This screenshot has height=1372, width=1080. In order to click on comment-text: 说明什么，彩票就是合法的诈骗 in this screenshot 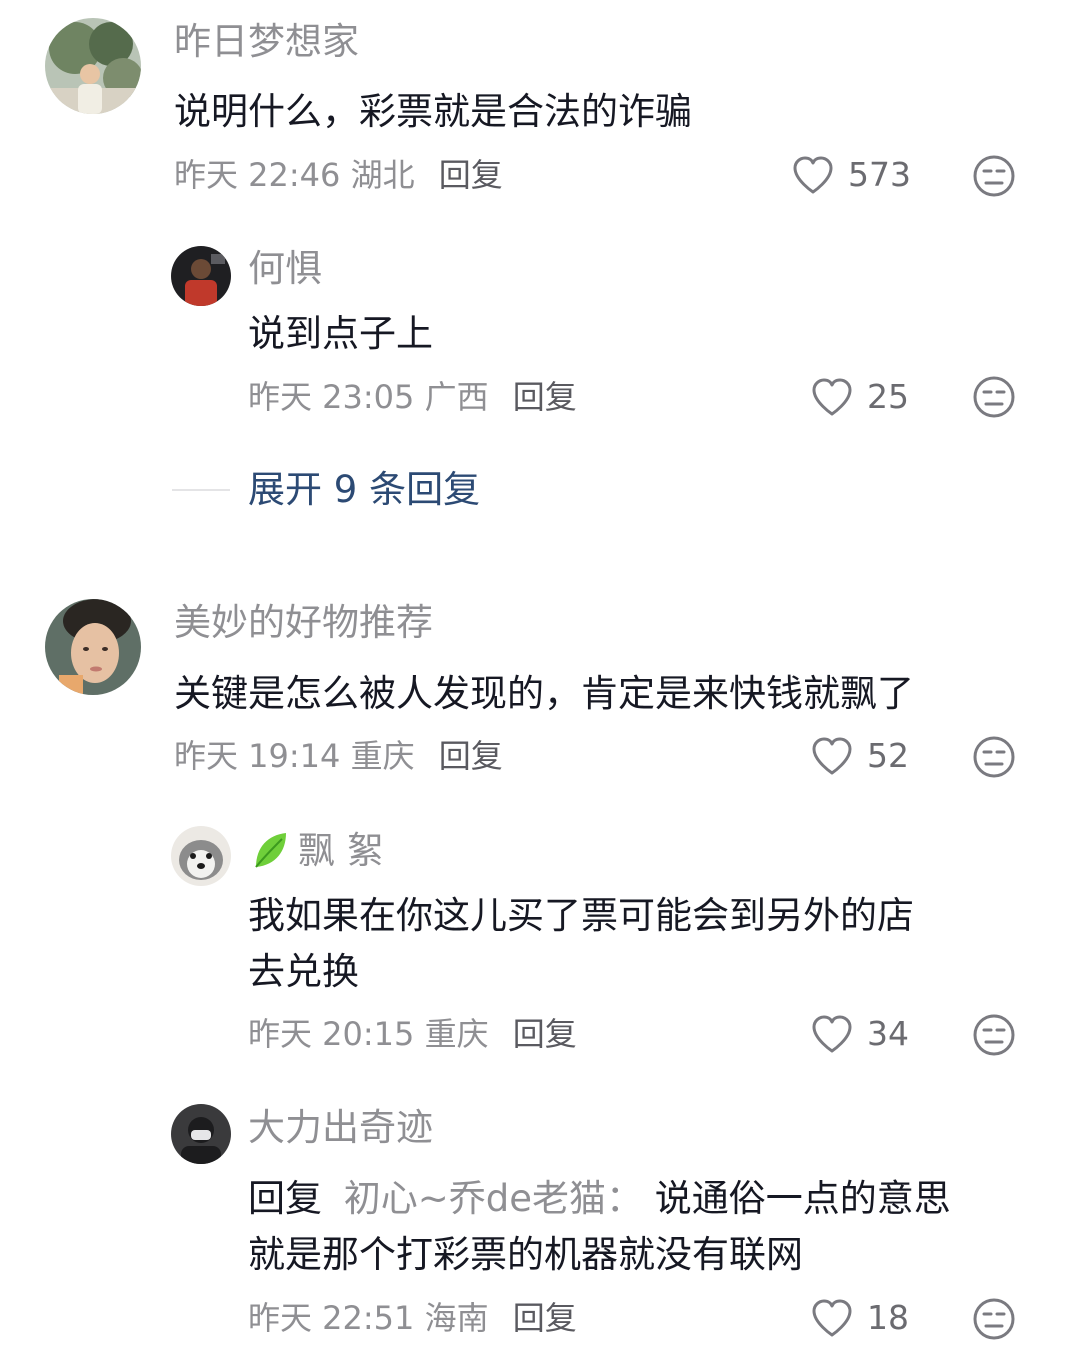, I will do `click(433, 111)`.